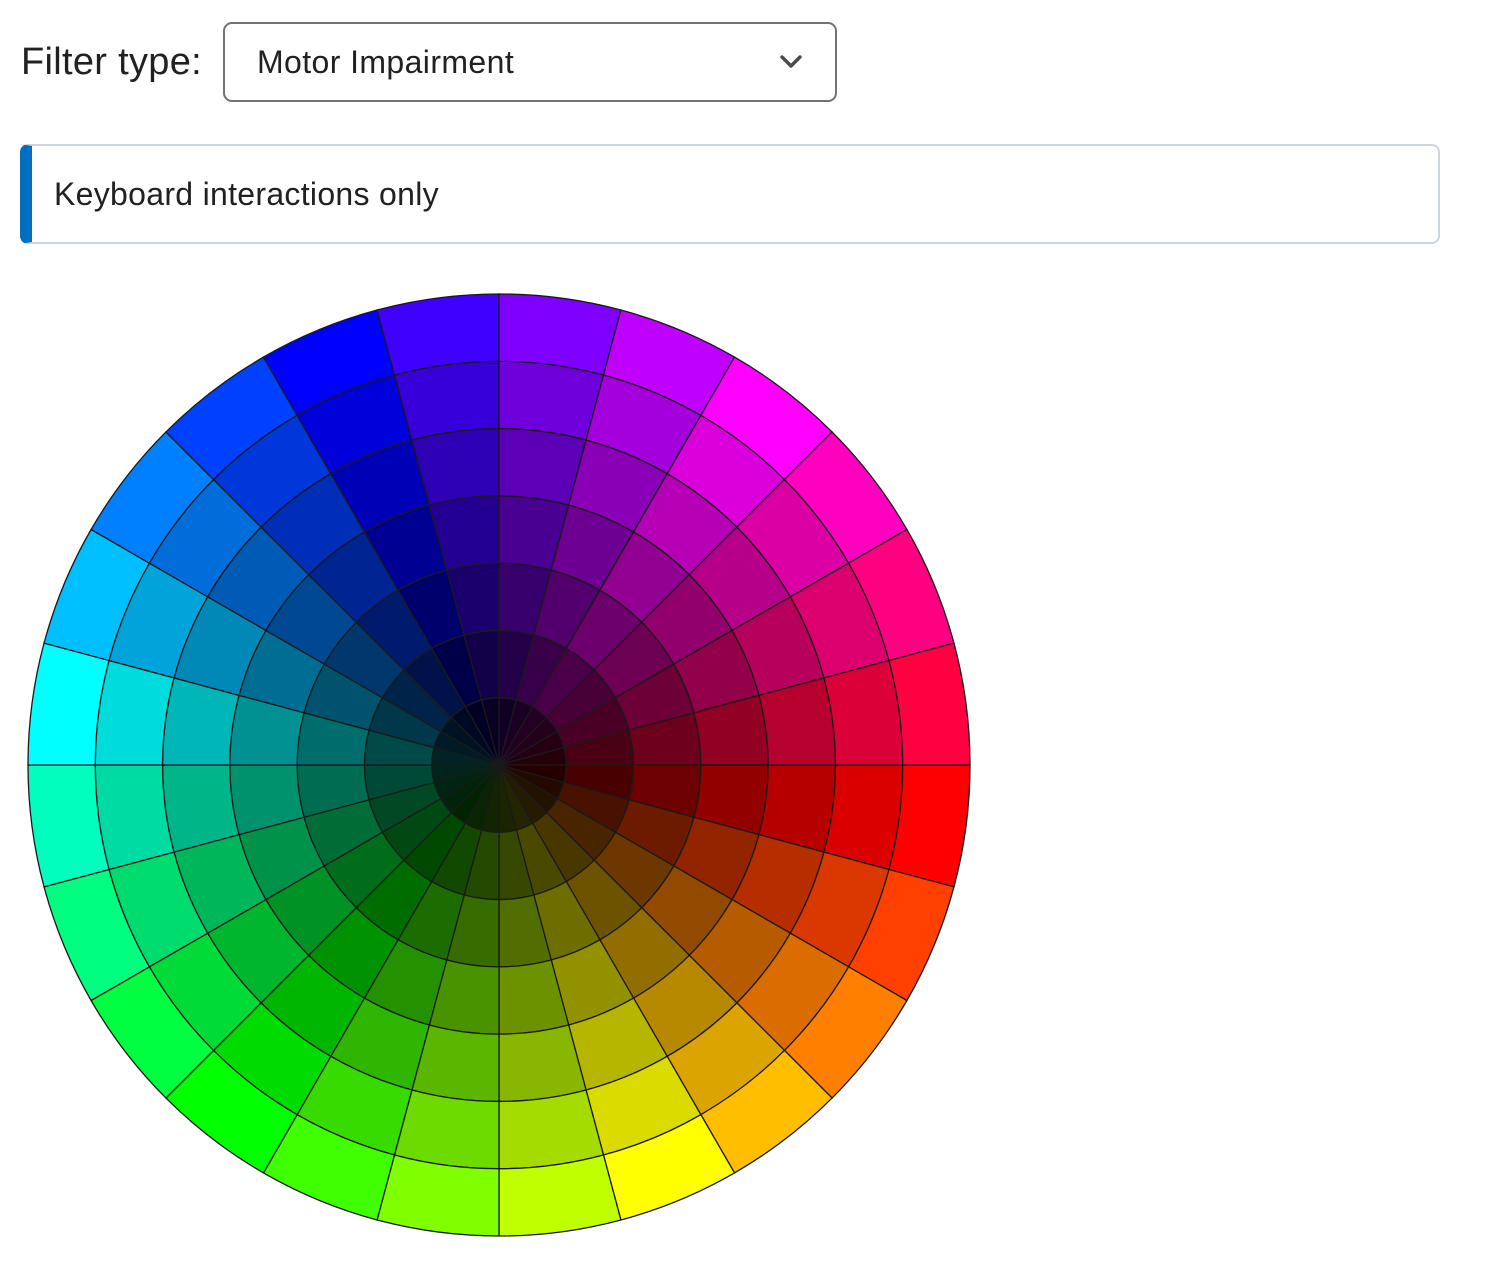  What do you see at coordinates (730, 194) in the screenshot?
I see `info-alert: Keyboard interactions only` at bounding box center [730, 194].